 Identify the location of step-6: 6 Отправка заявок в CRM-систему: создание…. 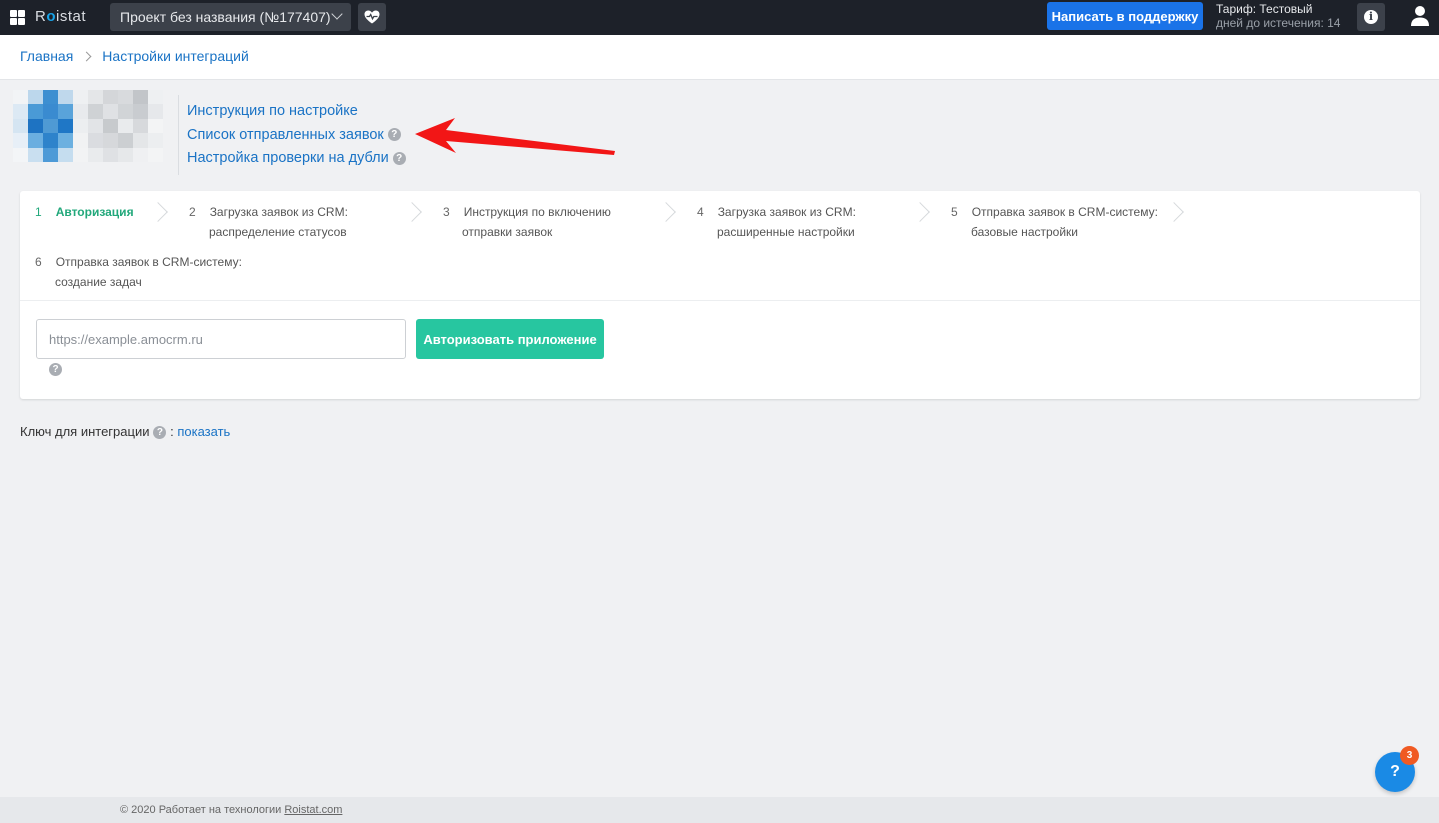
(138, 272).